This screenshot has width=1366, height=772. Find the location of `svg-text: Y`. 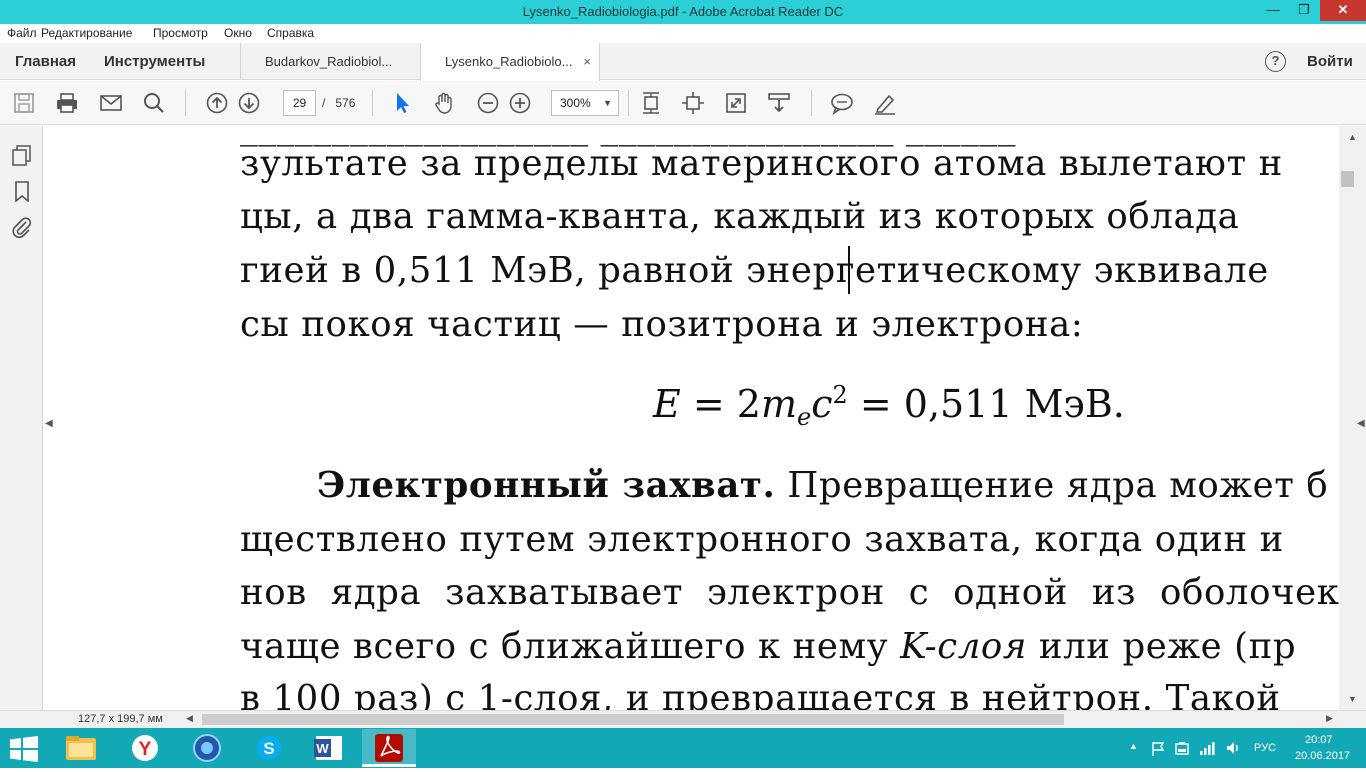

svg-text: Y is located at coordinates (145, 749).